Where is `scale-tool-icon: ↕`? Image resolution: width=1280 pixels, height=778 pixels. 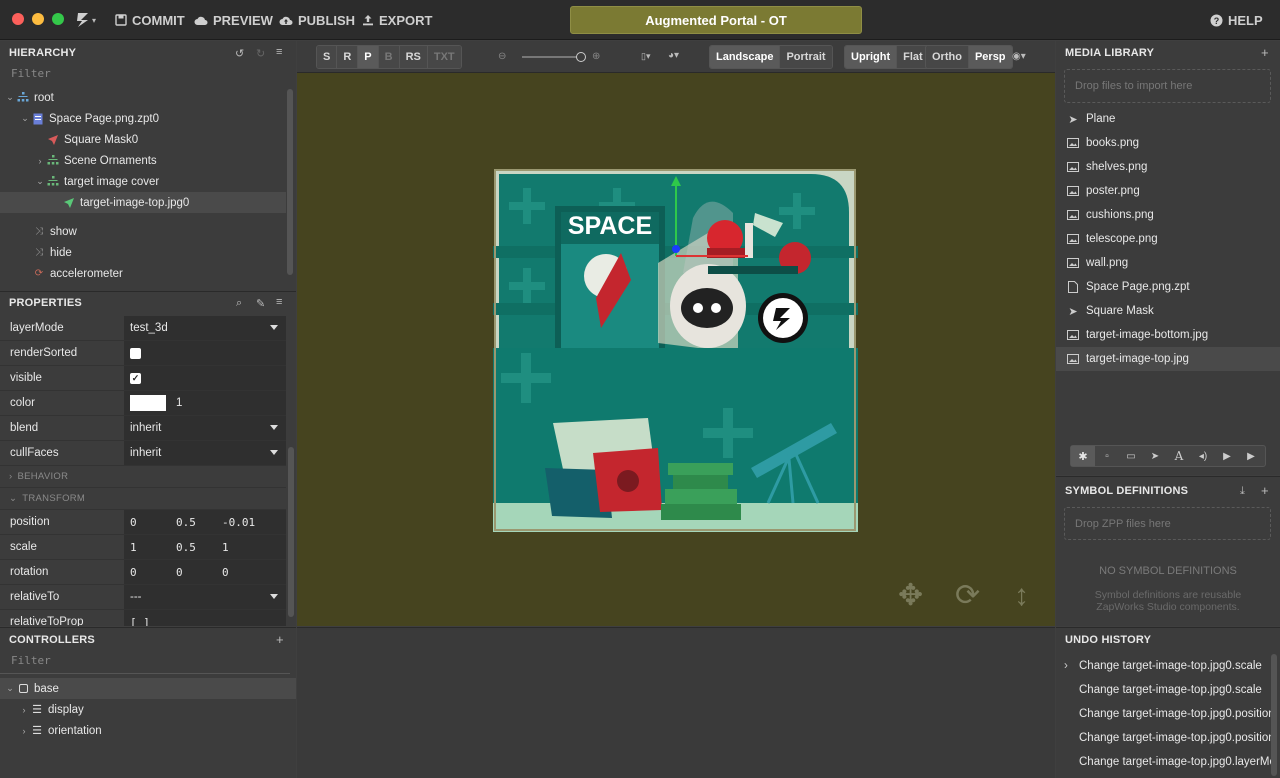 scale-tool-icon: ↕ is located at coordinates (1021, 596).